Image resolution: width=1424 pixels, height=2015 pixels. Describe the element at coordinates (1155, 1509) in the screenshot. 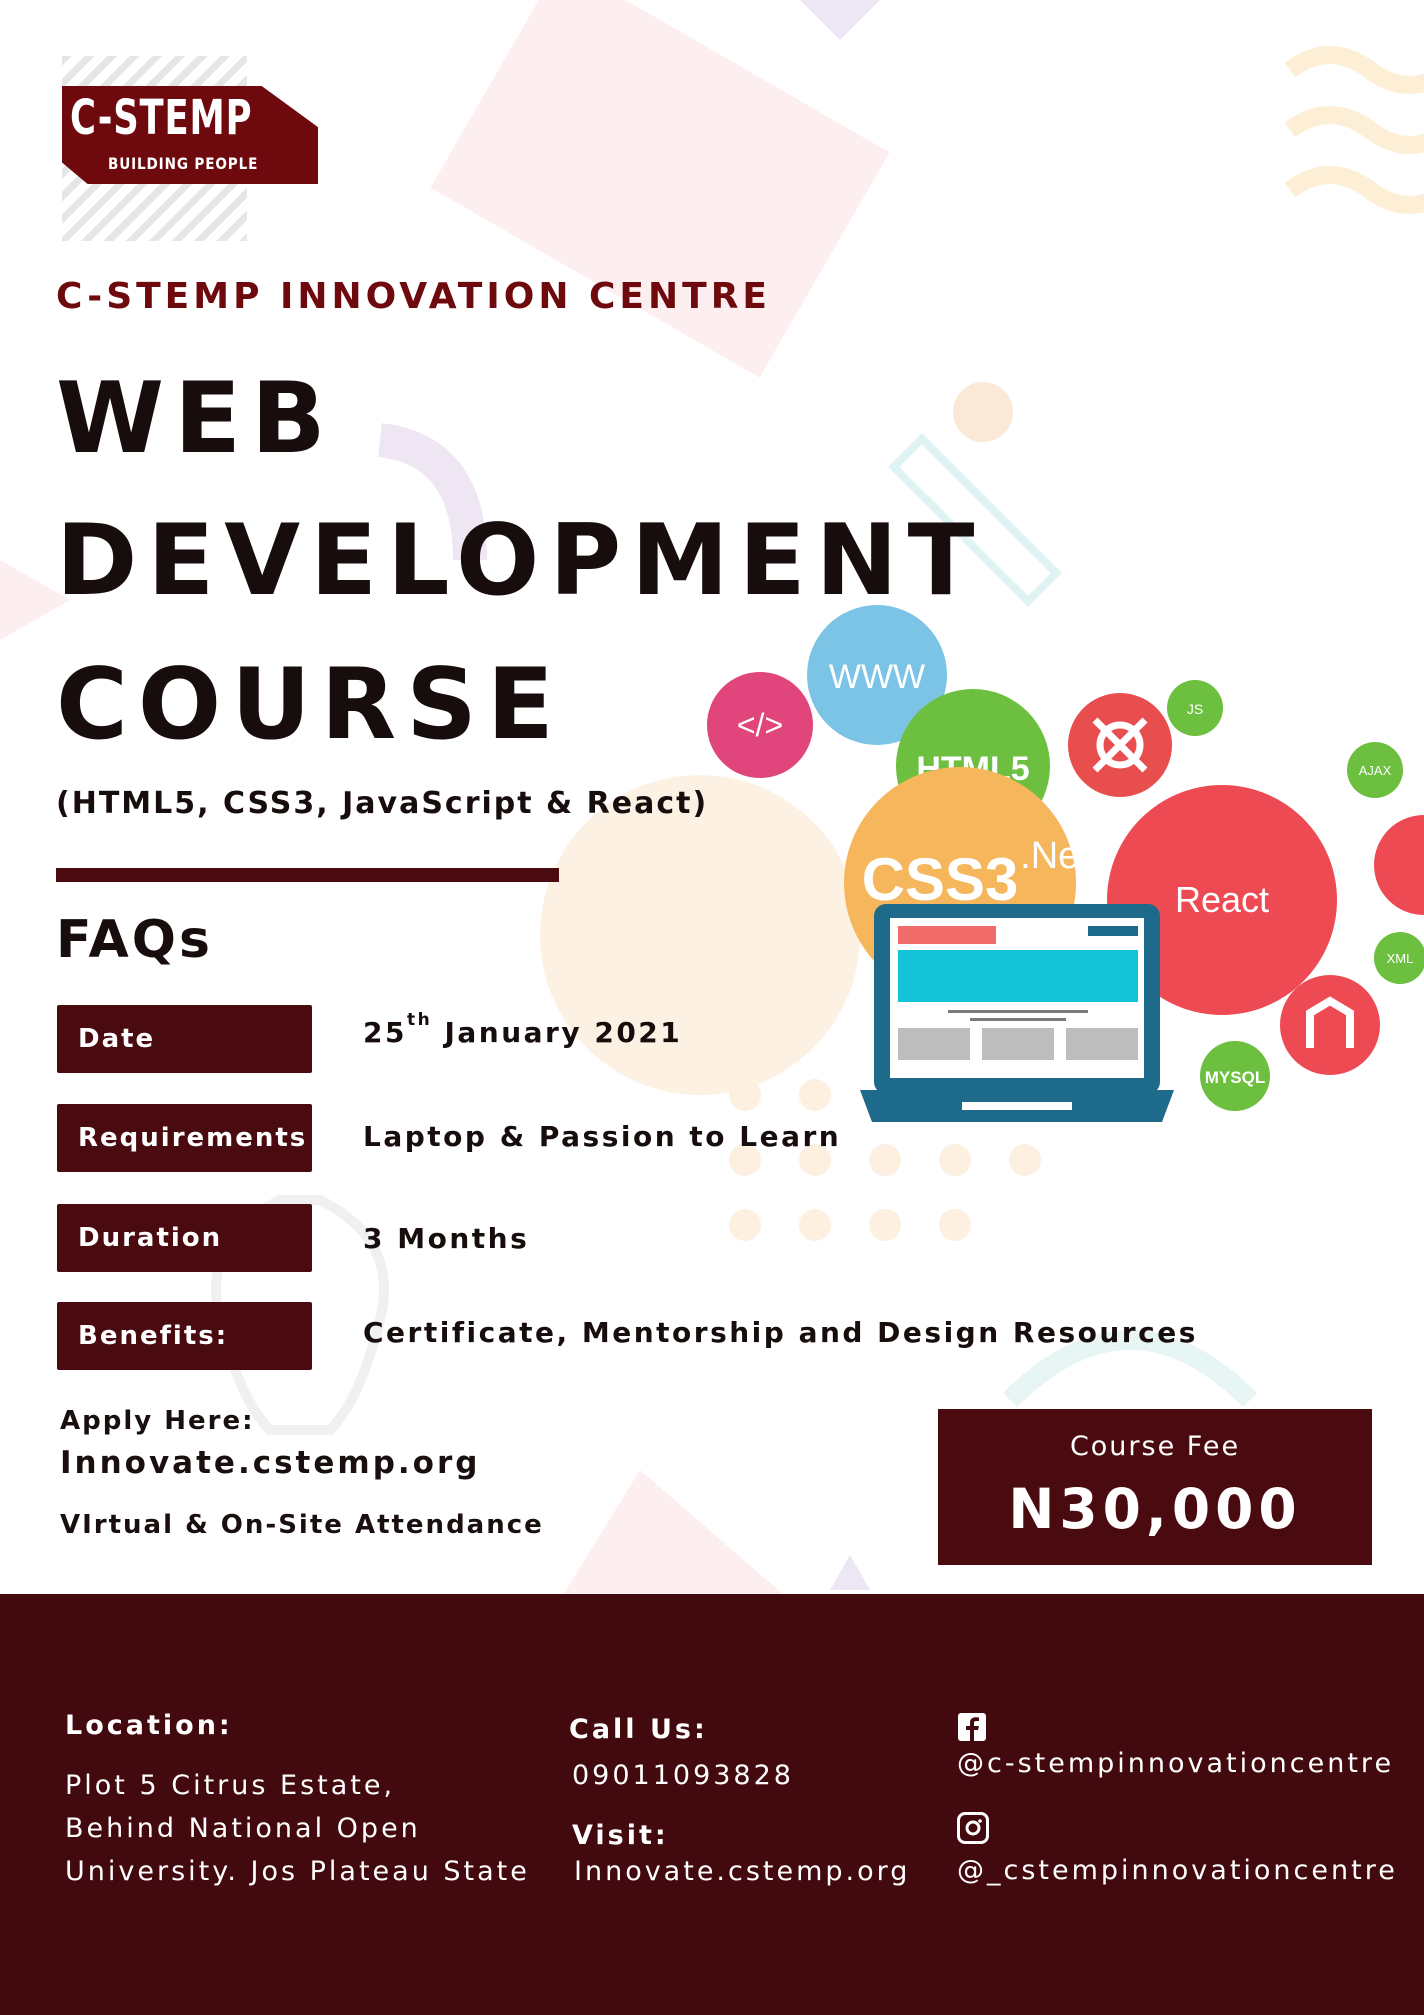

I see `course-fee-amount: N30,000` at that location.